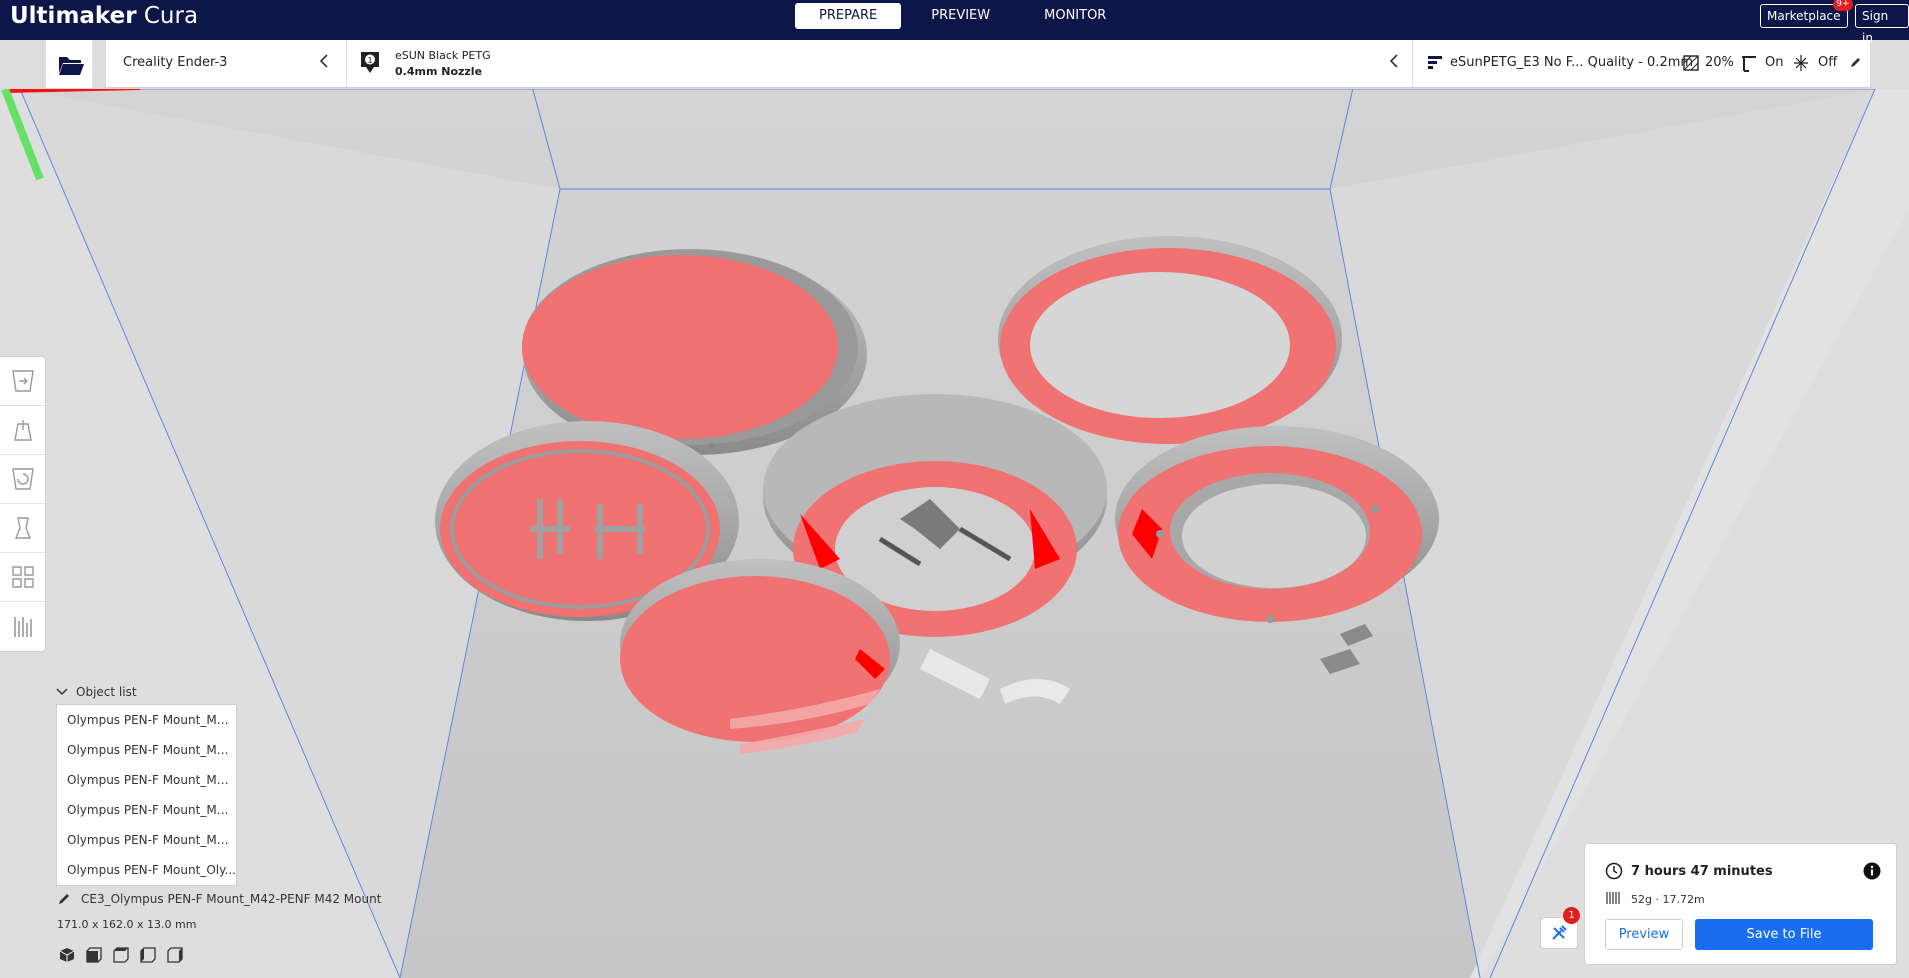  What do you see at coordinates (73, 16) in the screenshot?
I see `brand-name: Ultimaker` at bounding box center [73, 16].